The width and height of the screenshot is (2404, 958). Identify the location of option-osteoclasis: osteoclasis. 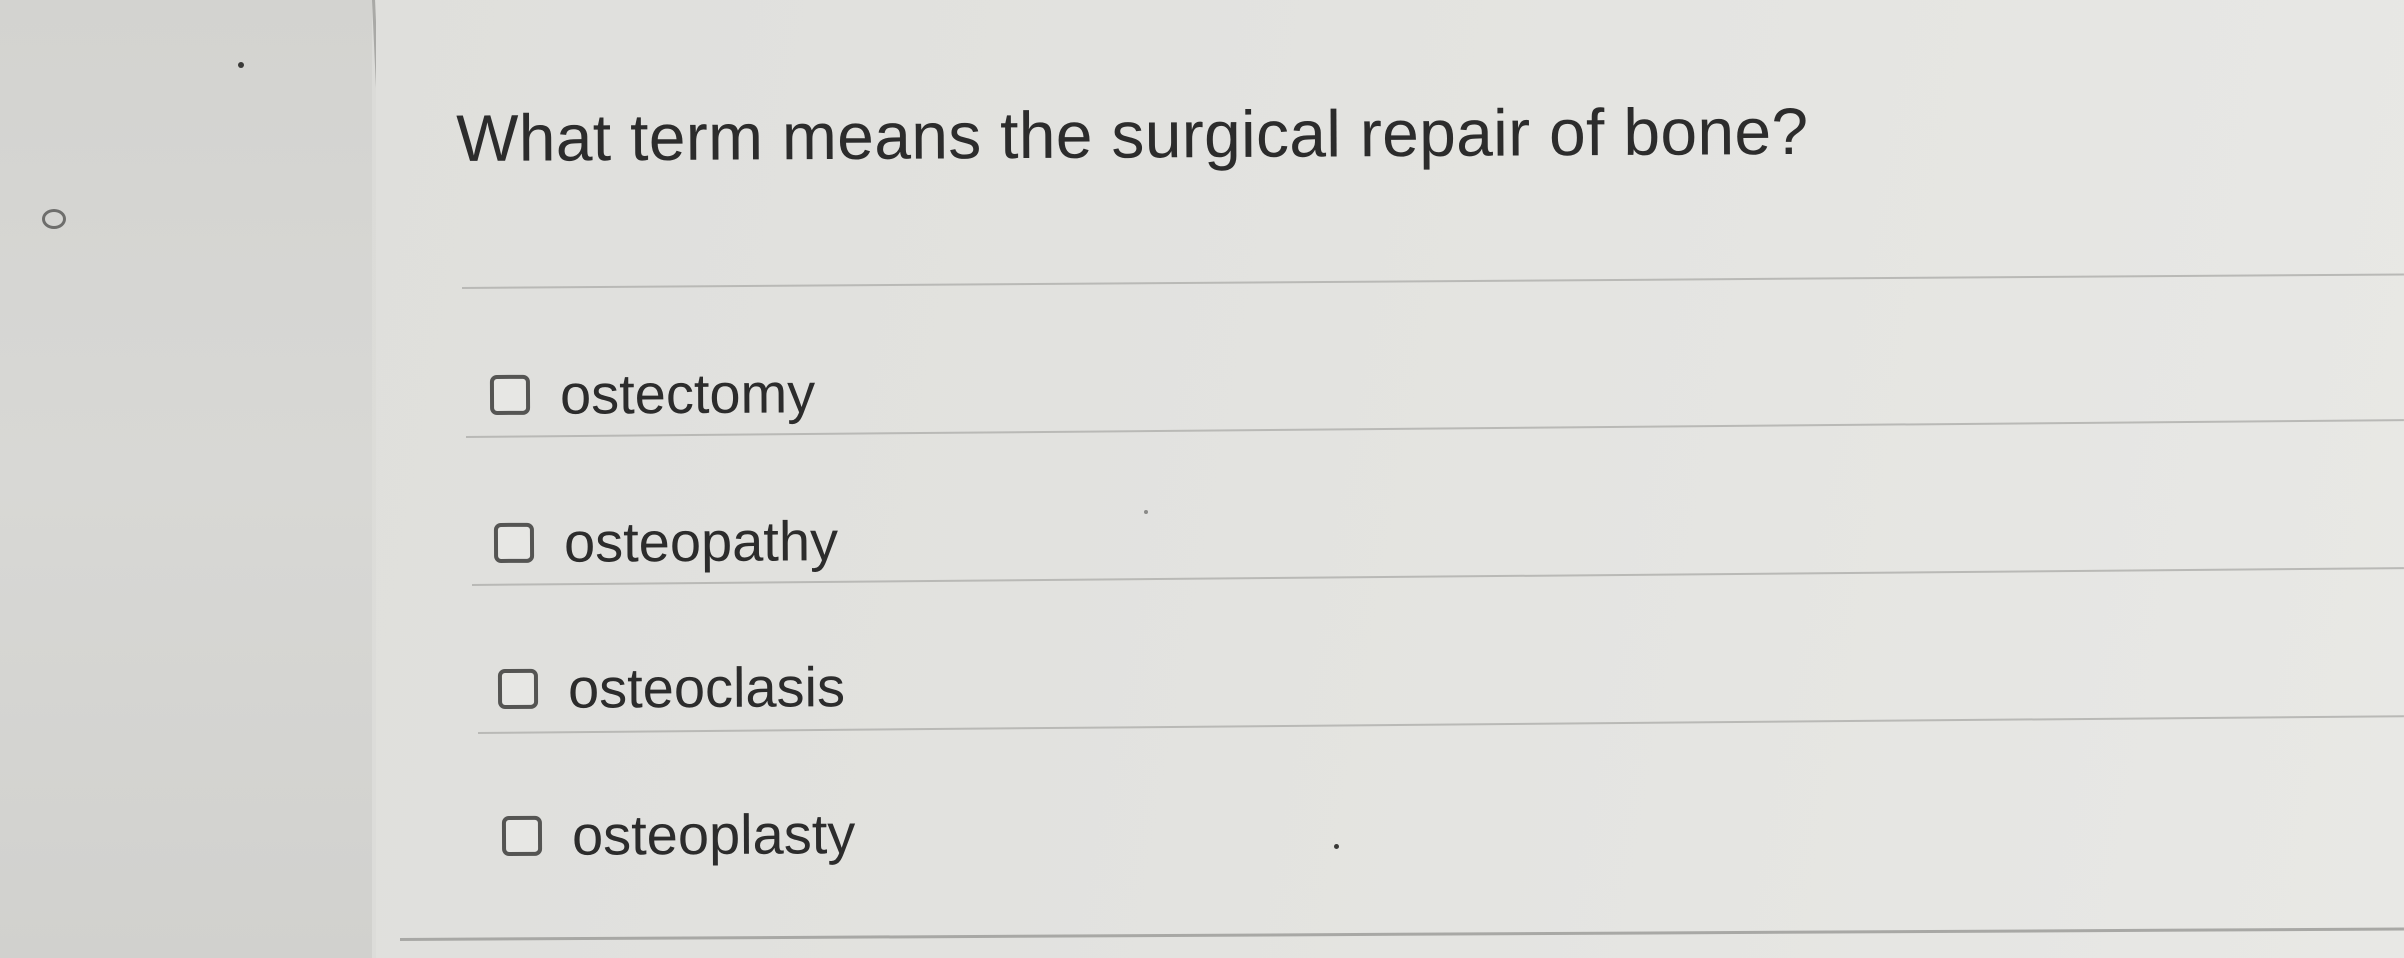
(671, 687).